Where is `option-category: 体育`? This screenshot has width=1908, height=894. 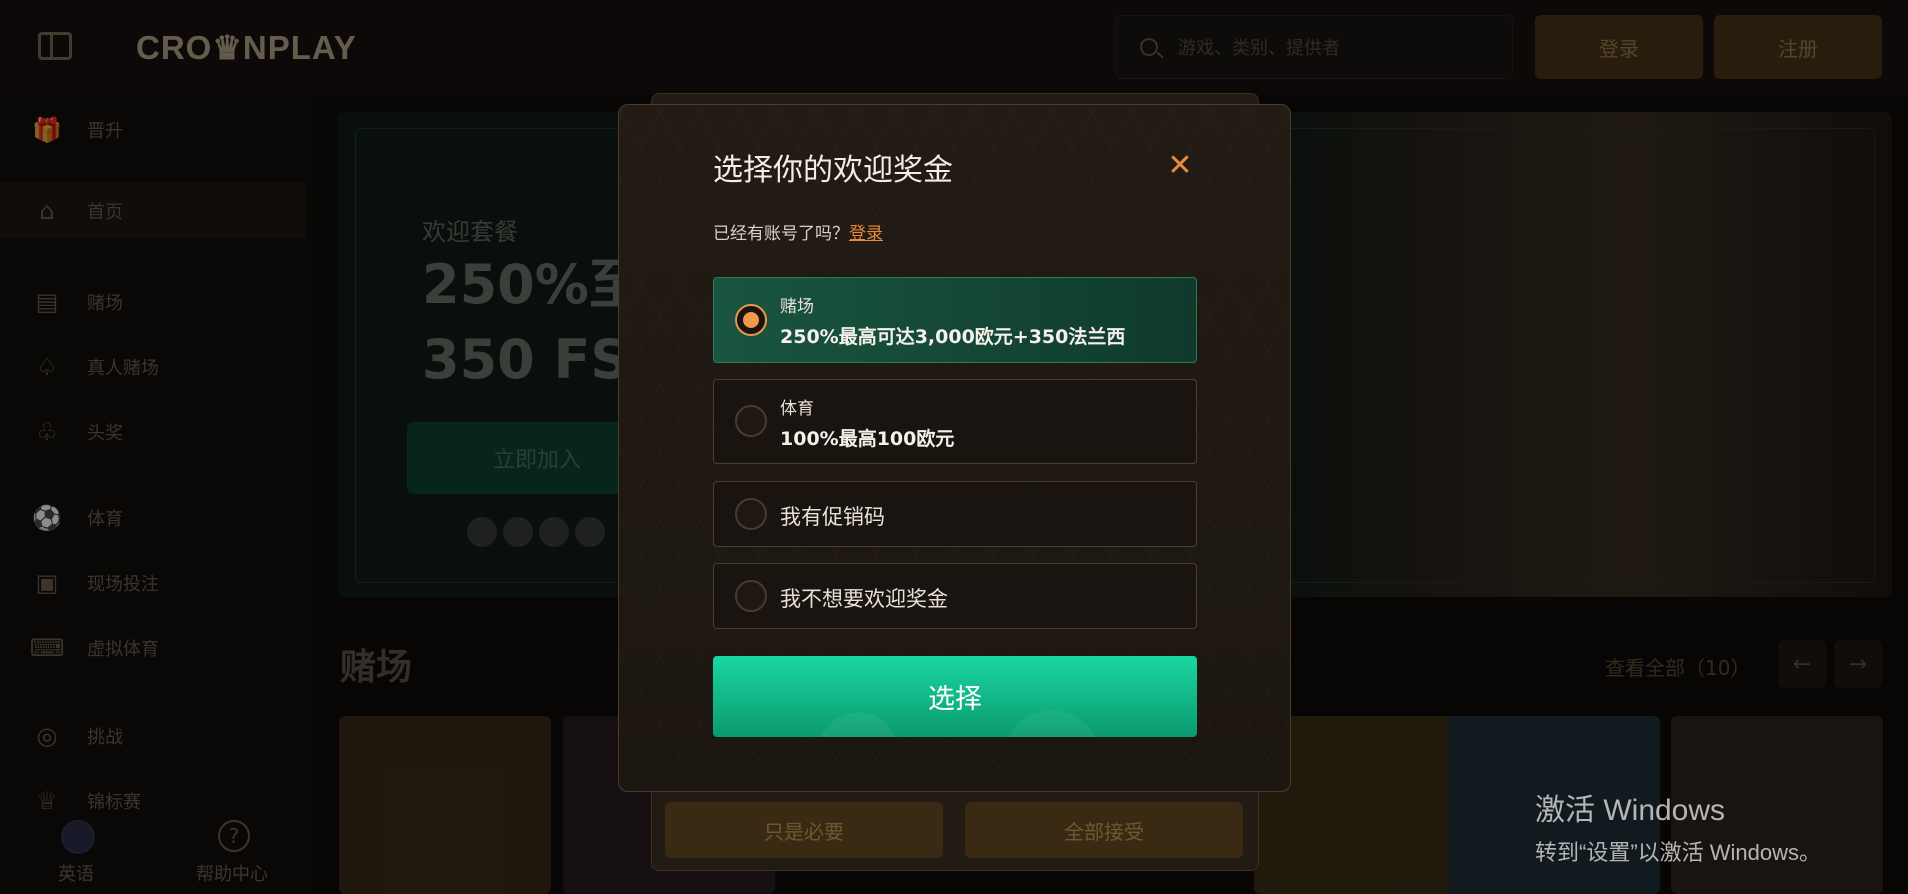
option-category: 体育 is located at coordinates (797, 409).